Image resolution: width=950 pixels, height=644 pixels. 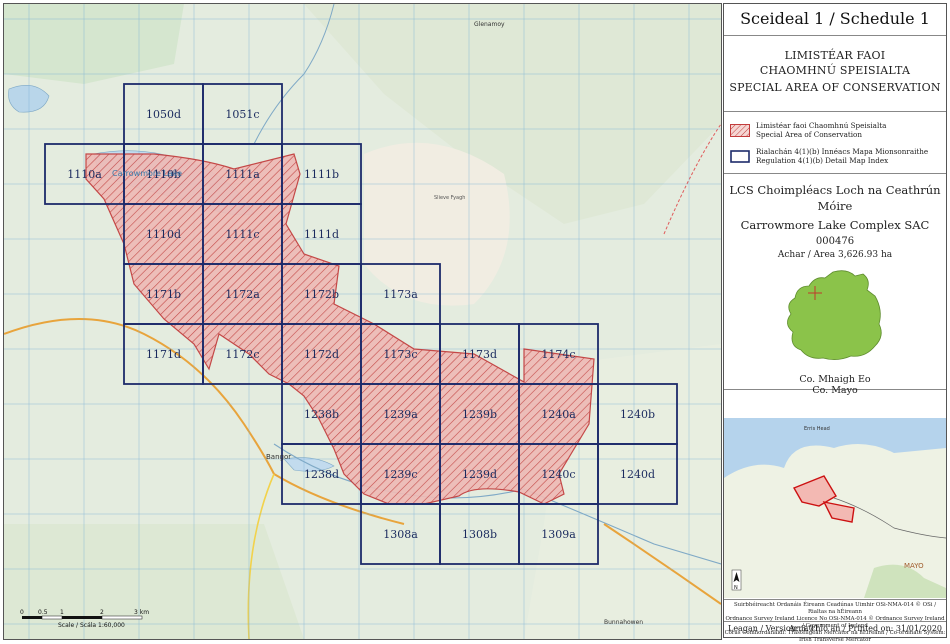 What do you see at coordinates (637, 474) in the screenshot?
I see `index-tile-label: 1240d` at bounding box center [637, 474].